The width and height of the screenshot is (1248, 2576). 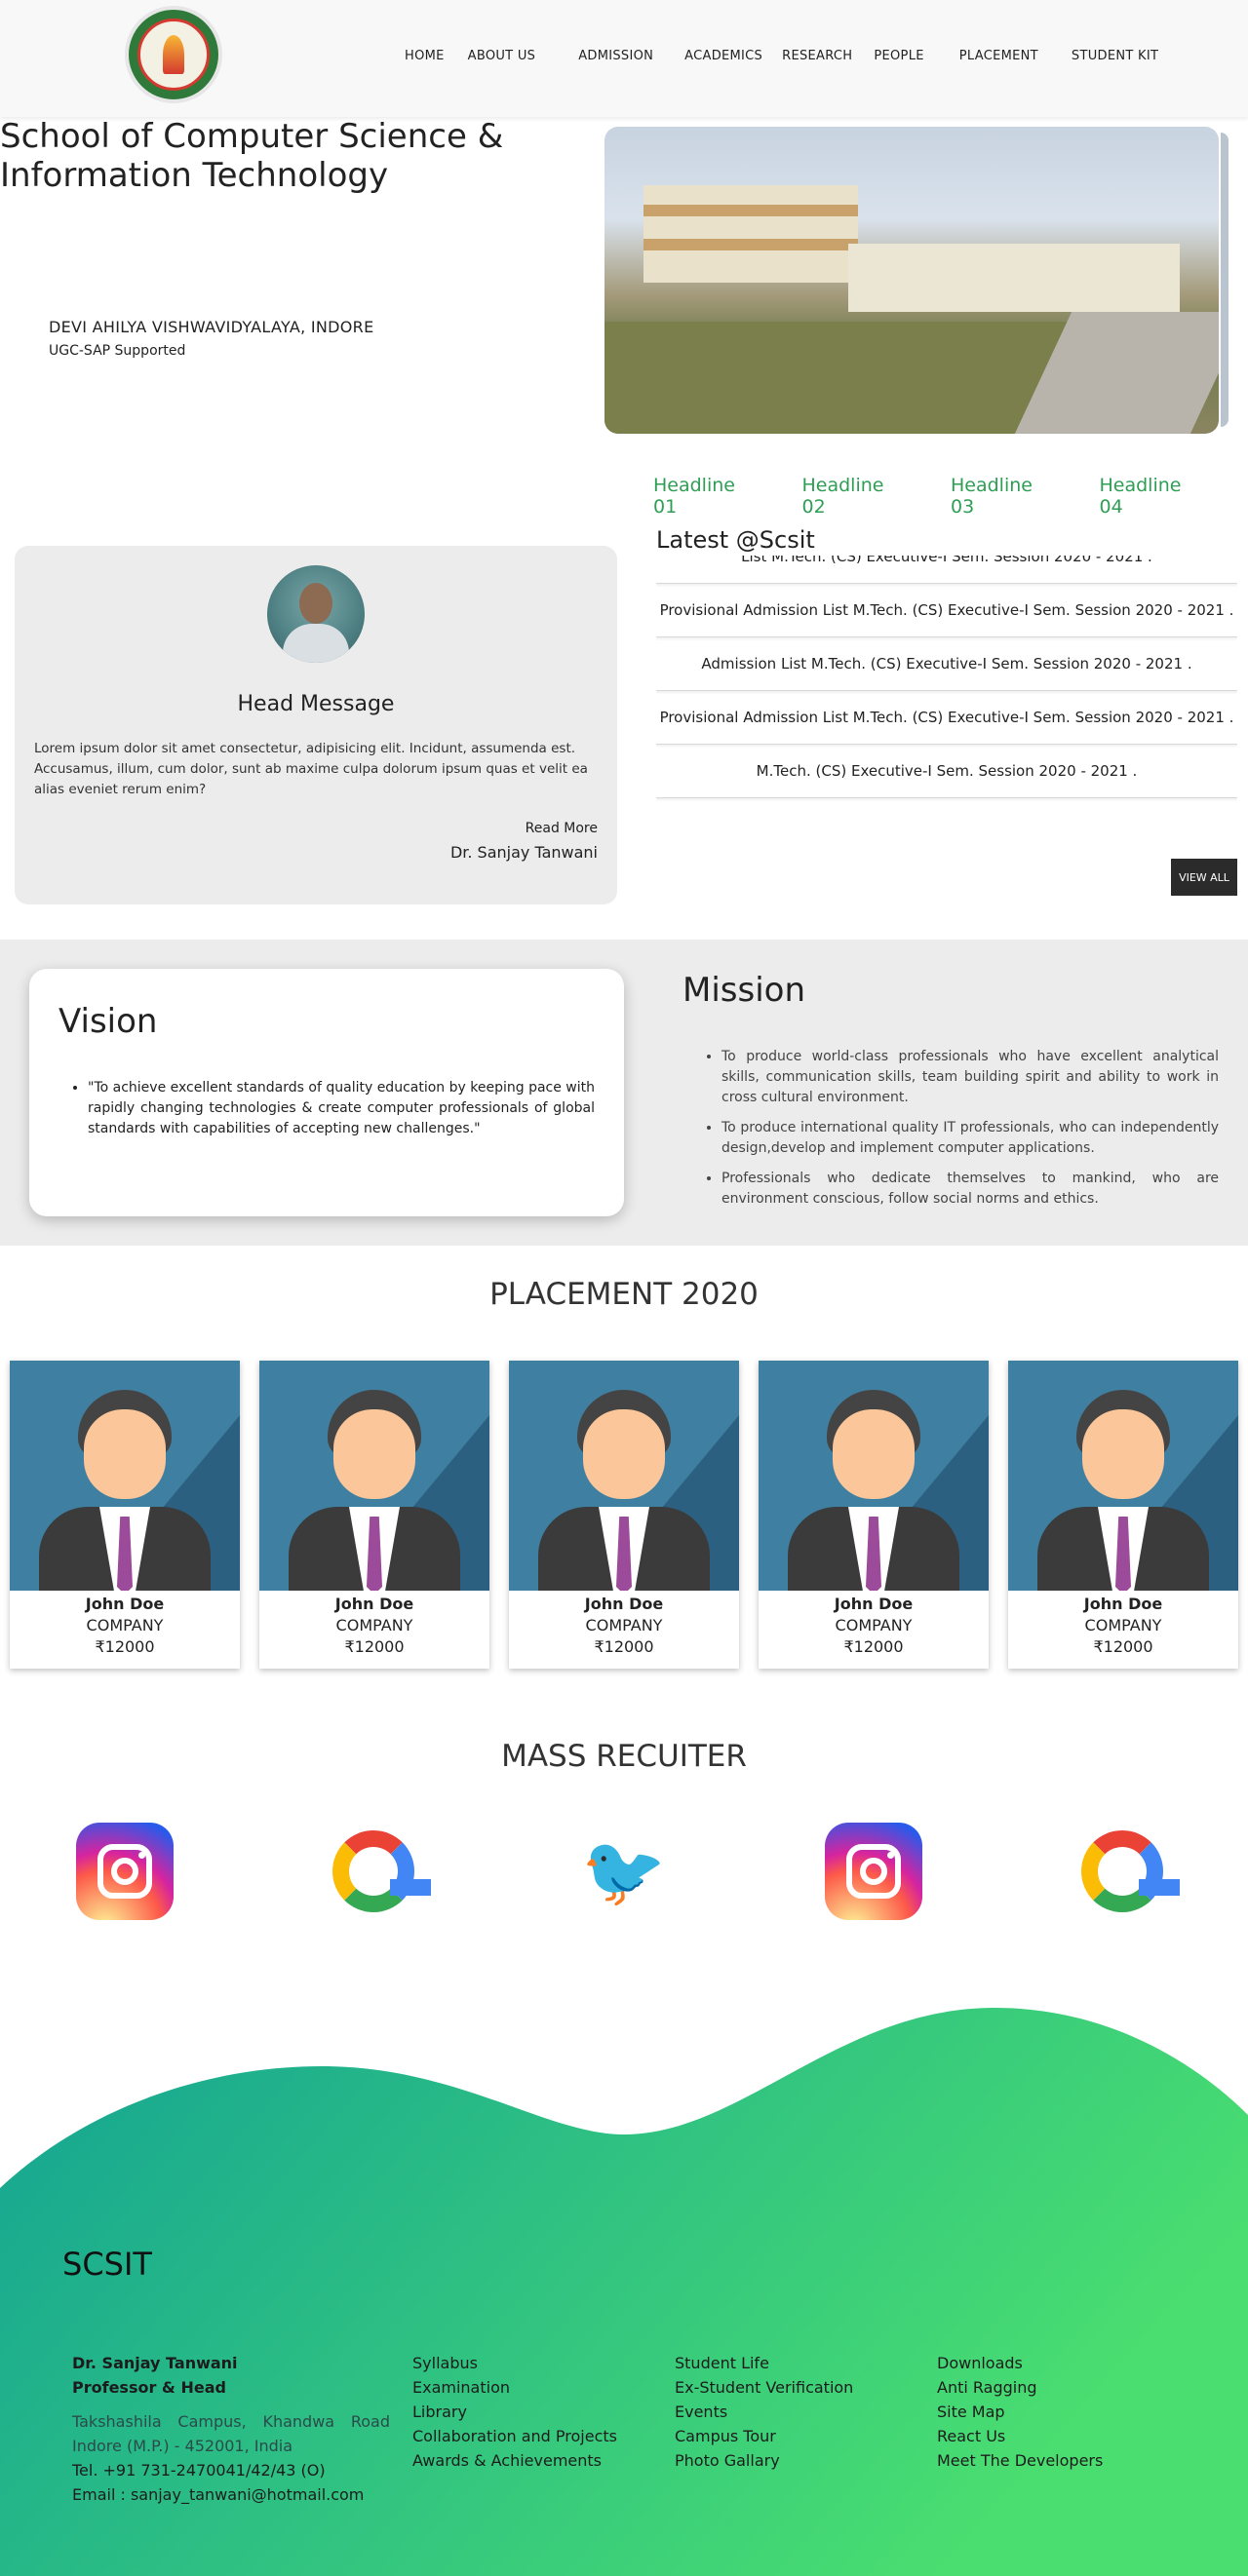 I want to click on recruiters-title: MASS RECUITER, so click(x=624, y=1756).